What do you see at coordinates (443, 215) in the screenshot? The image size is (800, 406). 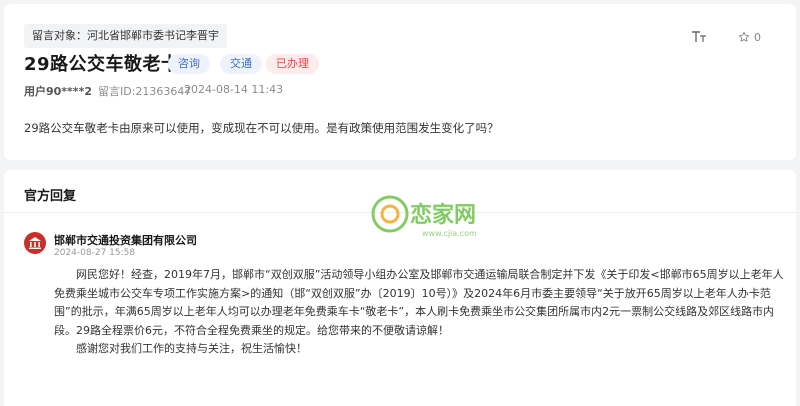 I see `watermark-brand: 恋家网` at bounding box center [443, 215].